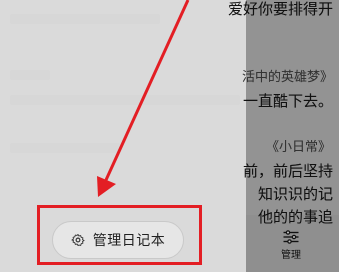 This screenshot has height=272, width=339. What do you see at coordinates (291, 245) in the screenshot?
I see `tab-manage: 管理` at bounding box center [291, 245].